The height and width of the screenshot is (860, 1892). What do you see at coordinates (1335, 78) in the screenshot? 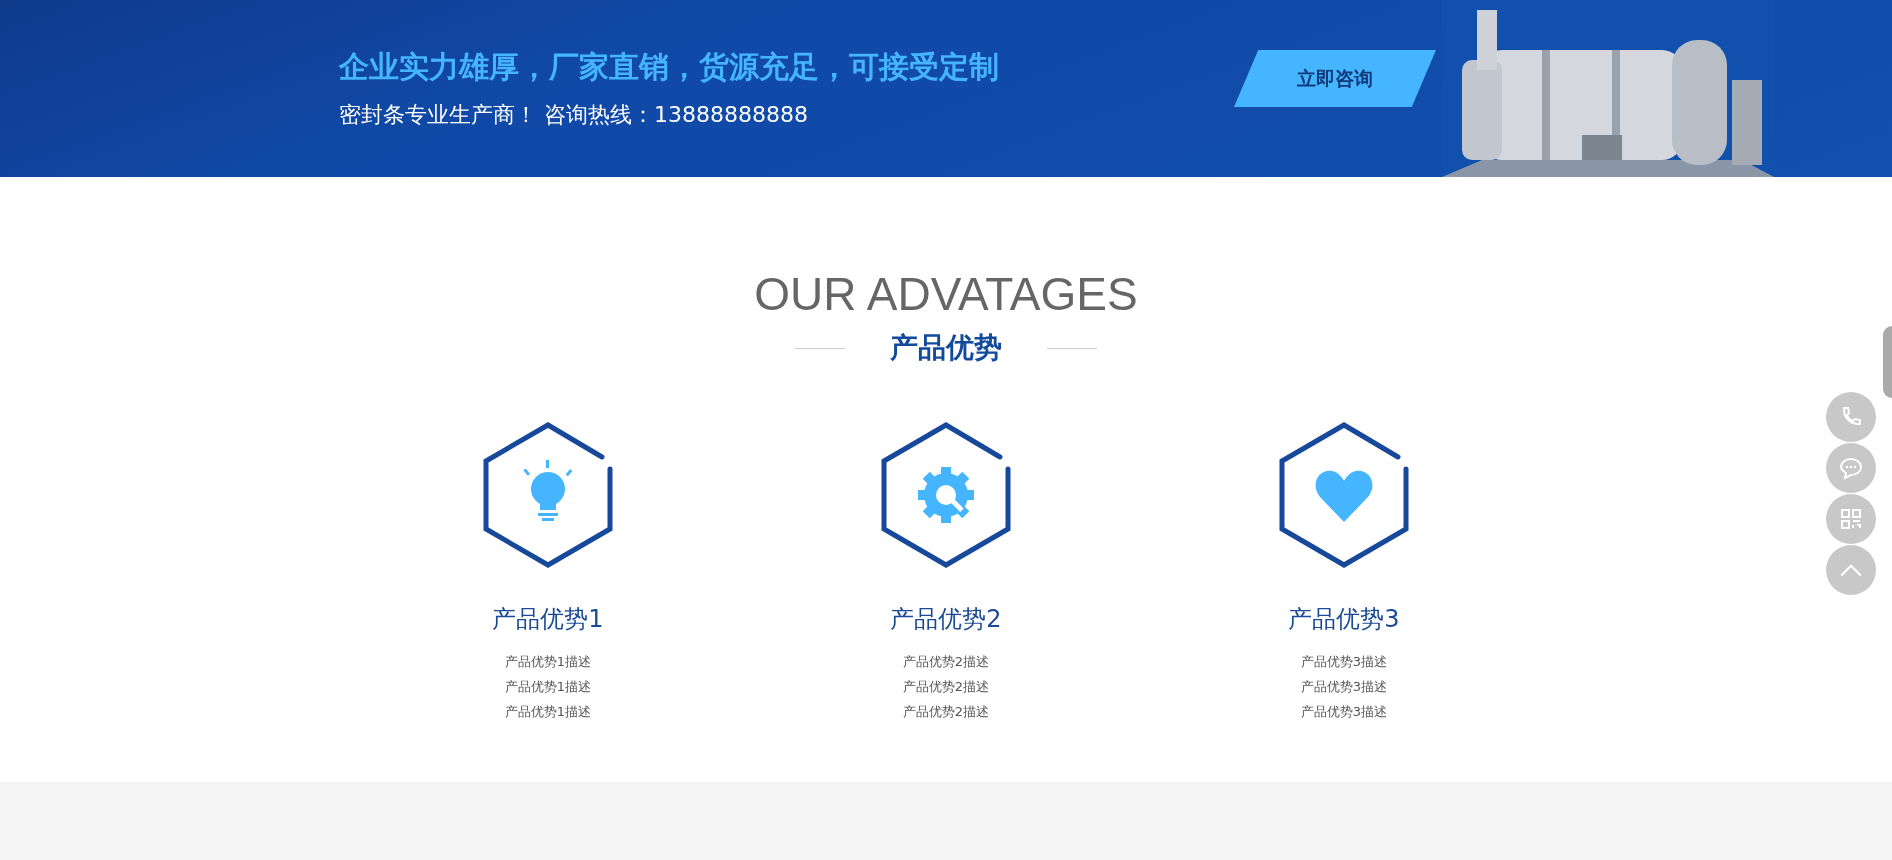
I see `consult-button: 立即咨询` at bounding box center [1335, 78].